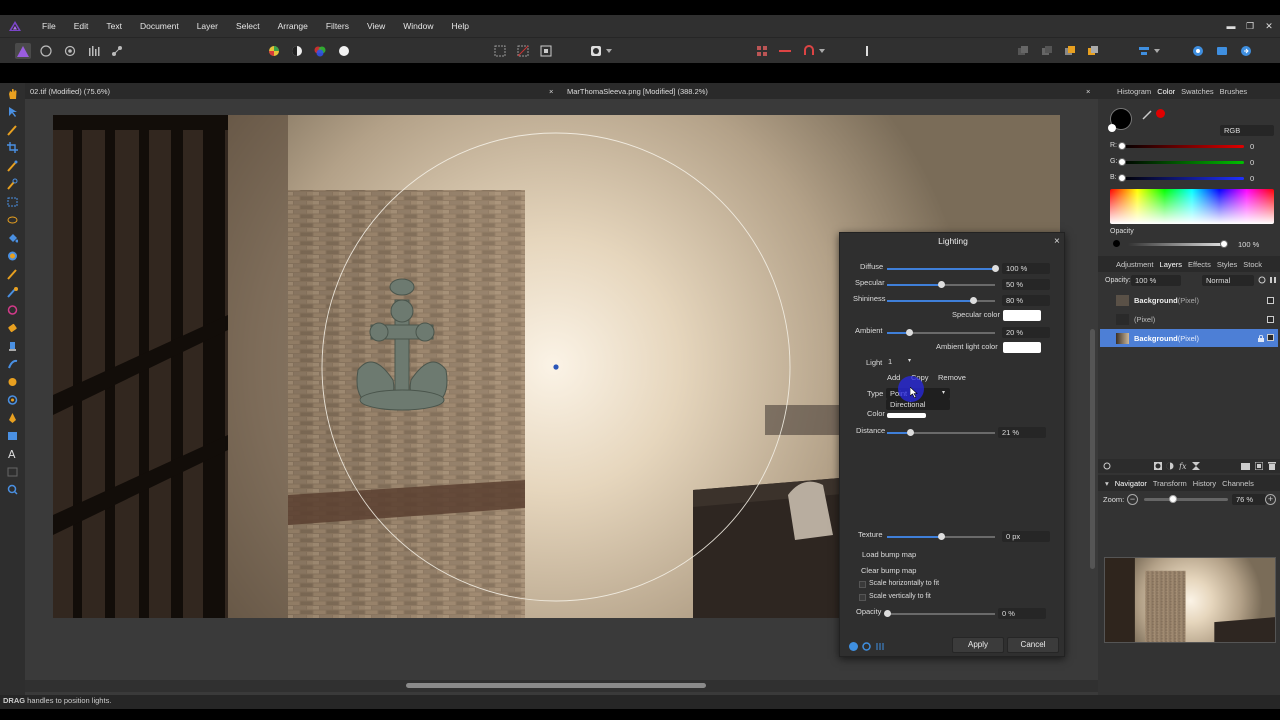 The width and height of the screenshot is (1280, 720). I want to click on paint-brush-icon, so click(12, 273).